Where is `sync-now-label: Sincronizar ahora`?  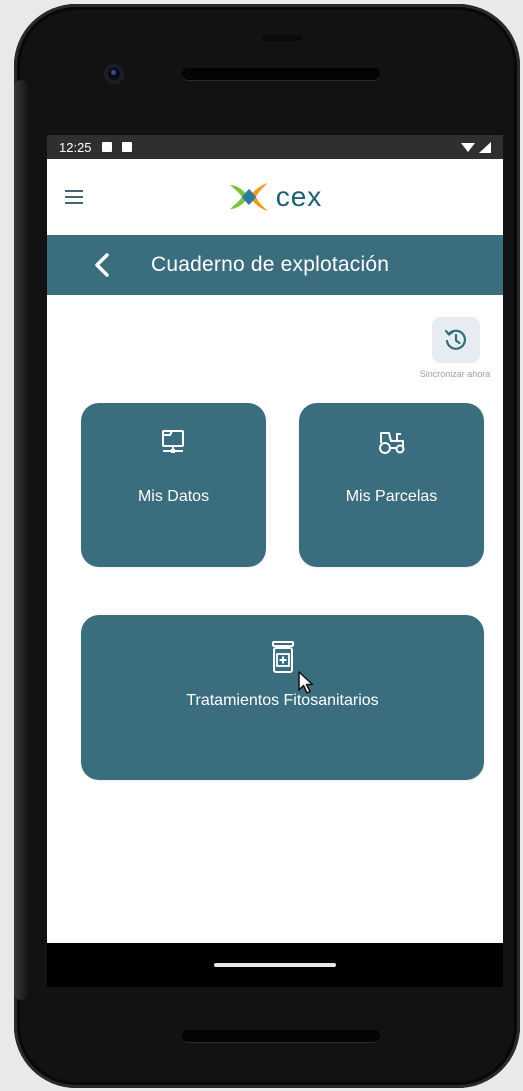
sync-now-label: Sincronizar ahora is located at coordinates (455, 374).